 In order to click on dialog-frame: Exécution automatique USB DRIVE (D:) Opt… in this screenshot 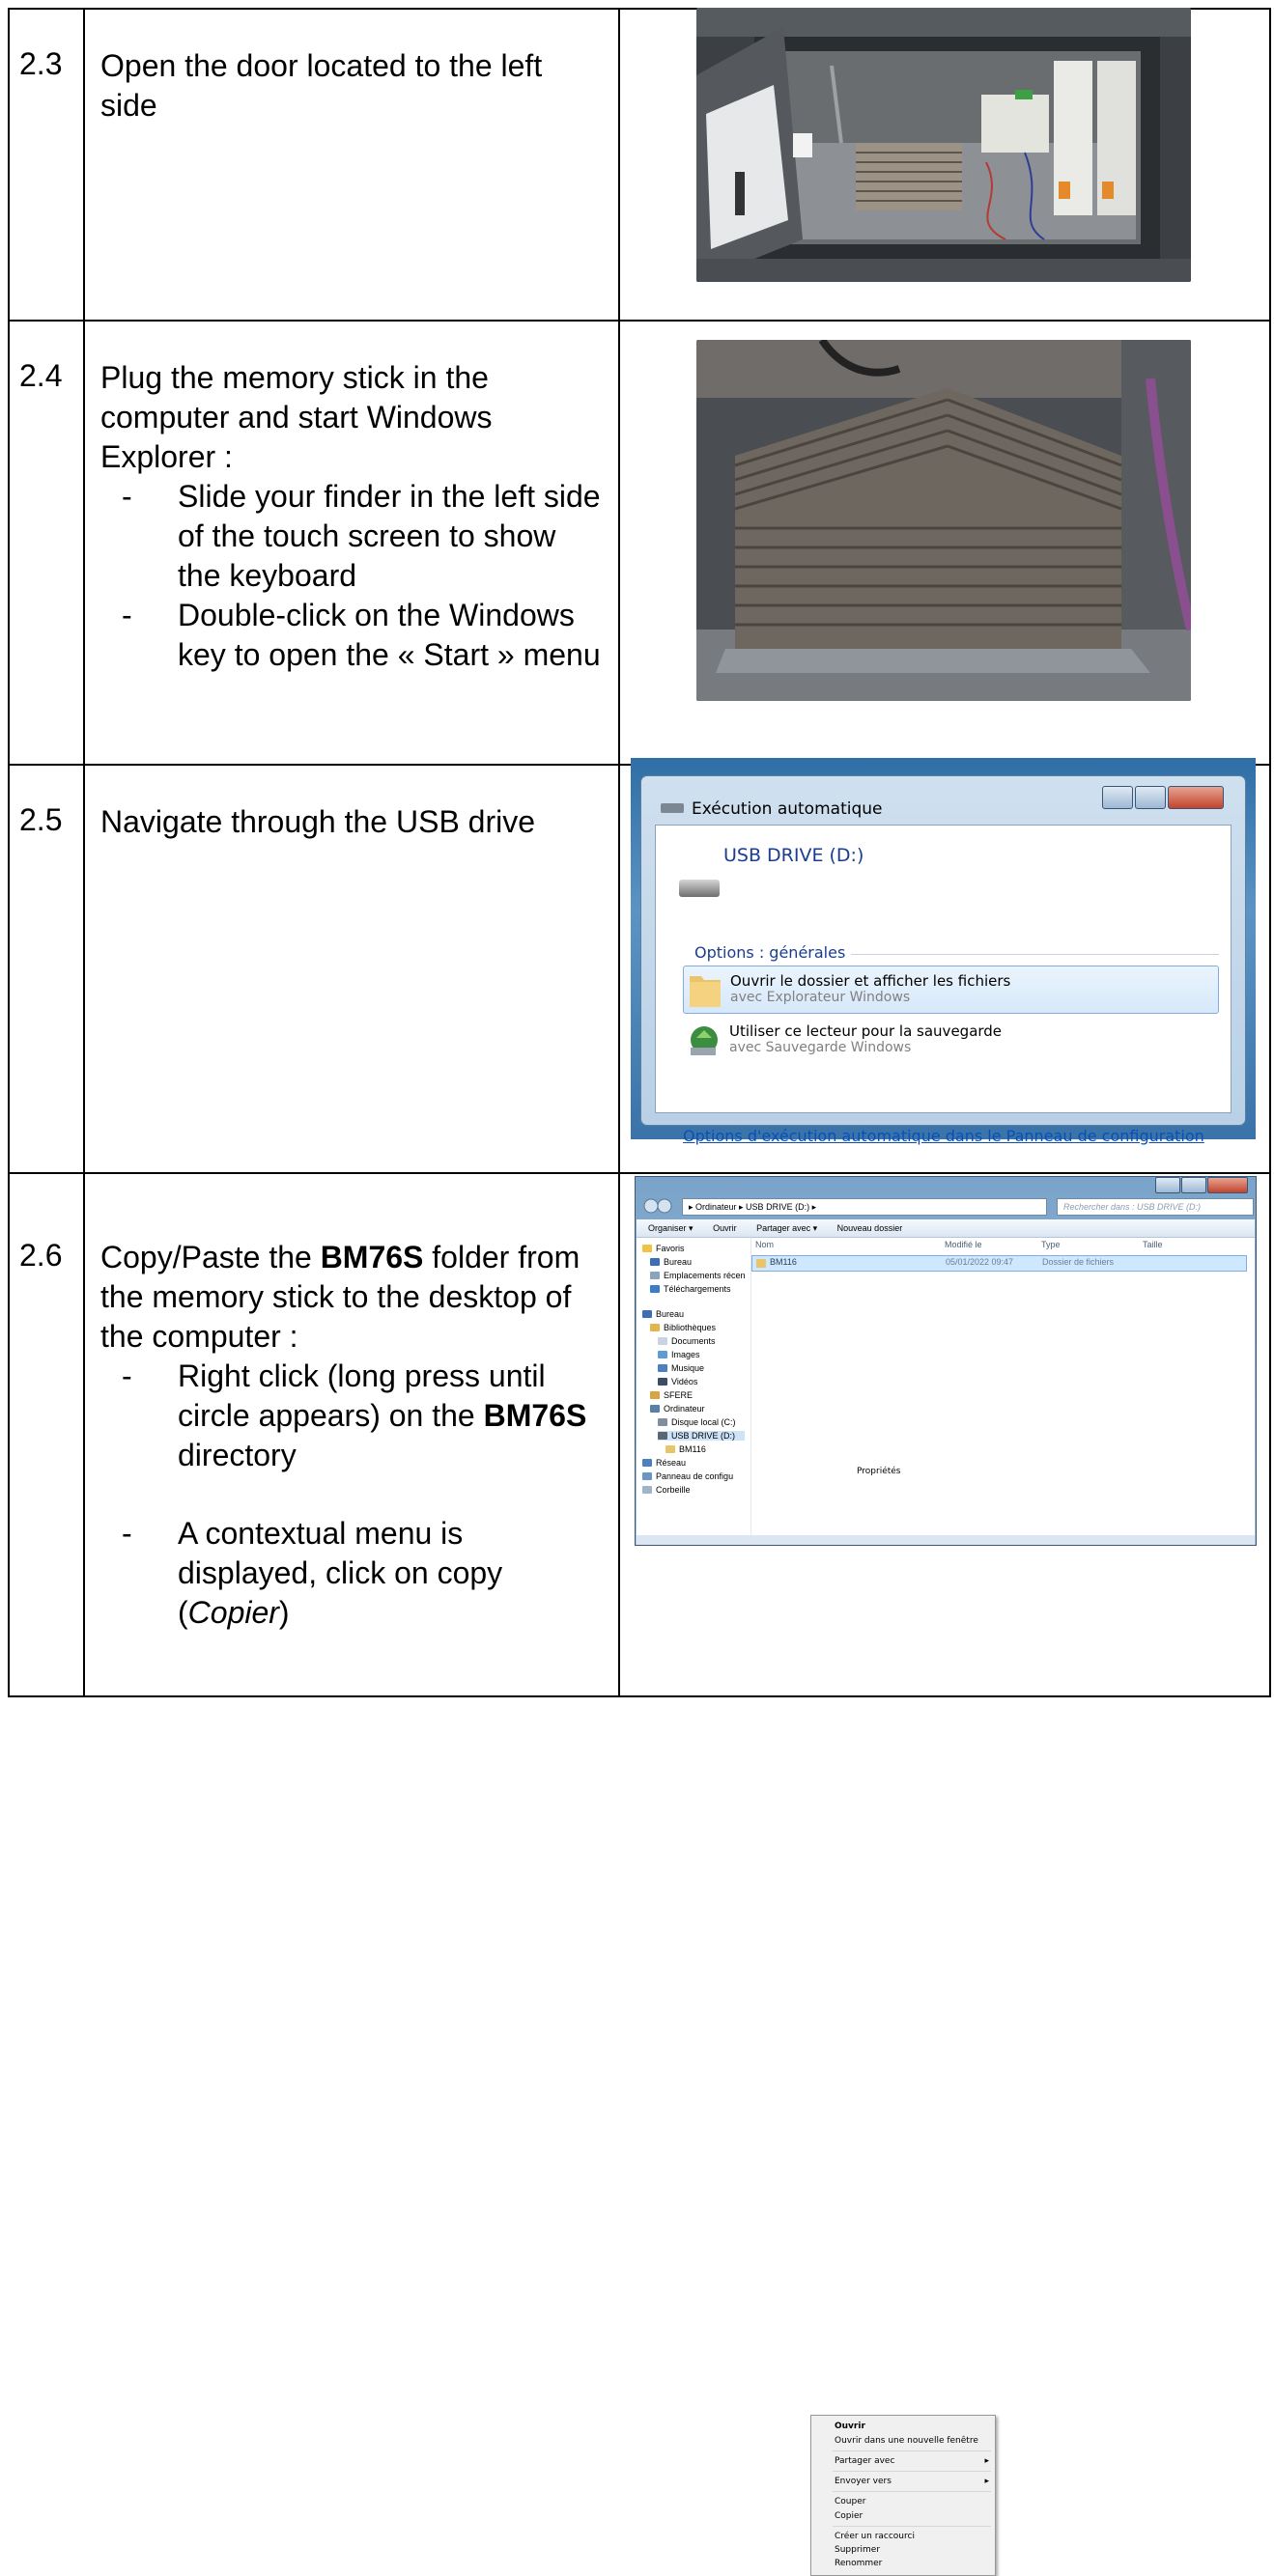, I will do `click(943, 960)`.